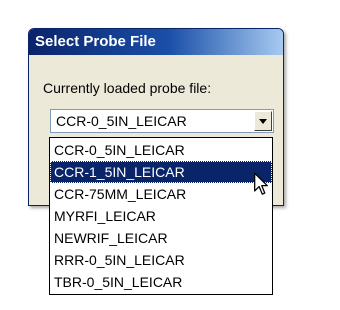  Describe the element at coordinates (161, 150) in the screenshot. I see `list-item: CCR-0_5IN_LEICAR` at that location.